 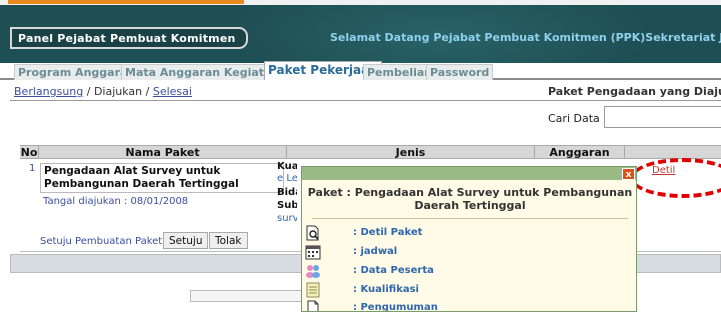 What do you see at coordinates (628, 174) in the screenshot?
I see `close-button: x` at bounding box center [628, 174].